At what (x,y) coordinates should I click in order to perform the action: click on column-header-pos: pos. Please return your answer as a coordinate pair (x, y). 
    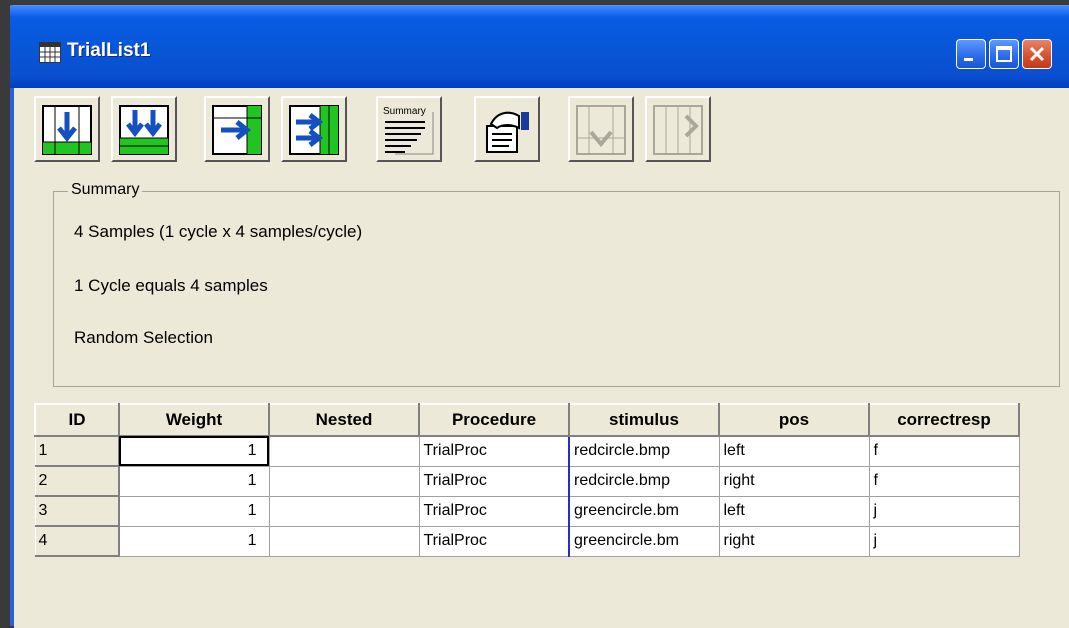
    Looking at the image, I should click on (794, 420).